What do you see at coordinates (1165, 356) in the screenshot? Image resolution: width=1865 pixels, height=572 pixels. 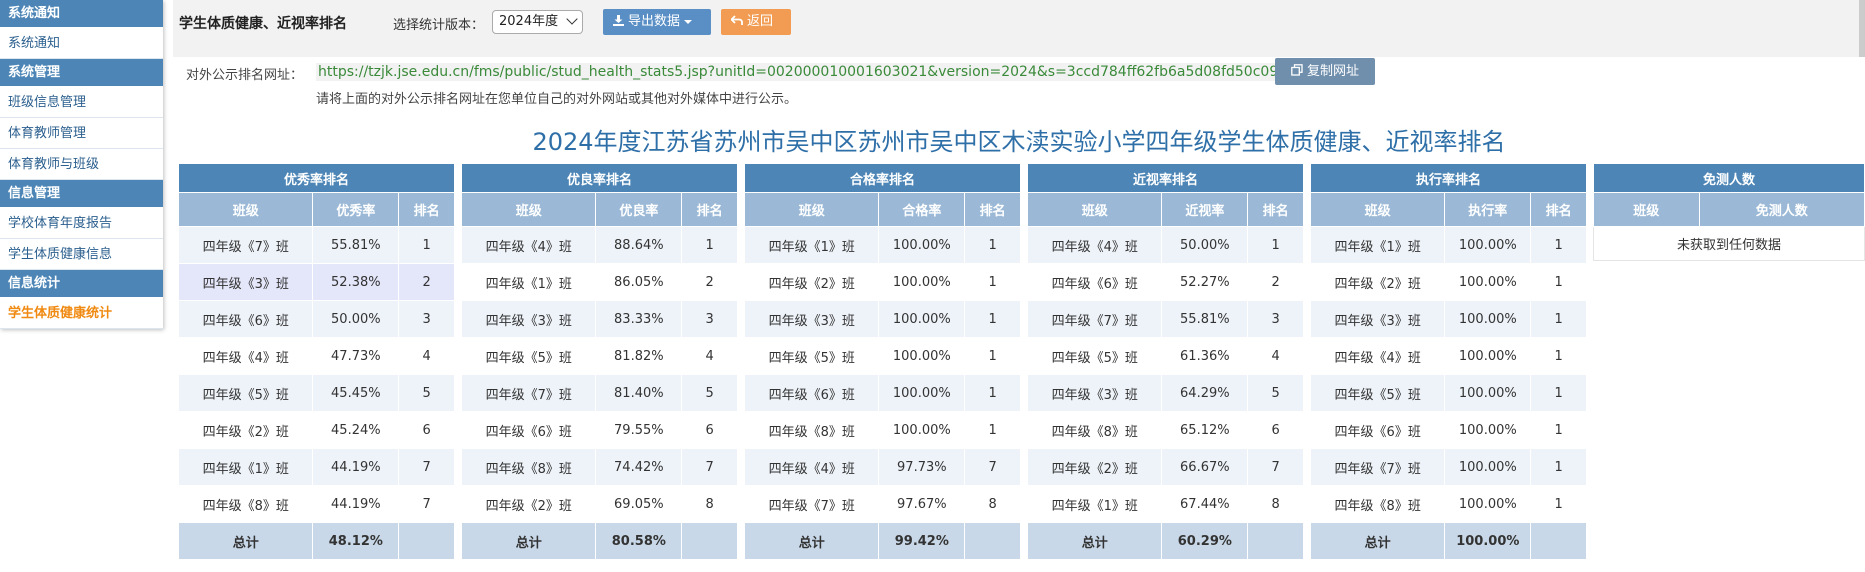 I see `table-row: 四年级《5》班 61.36% 4` at bounding box center [1165, 356].